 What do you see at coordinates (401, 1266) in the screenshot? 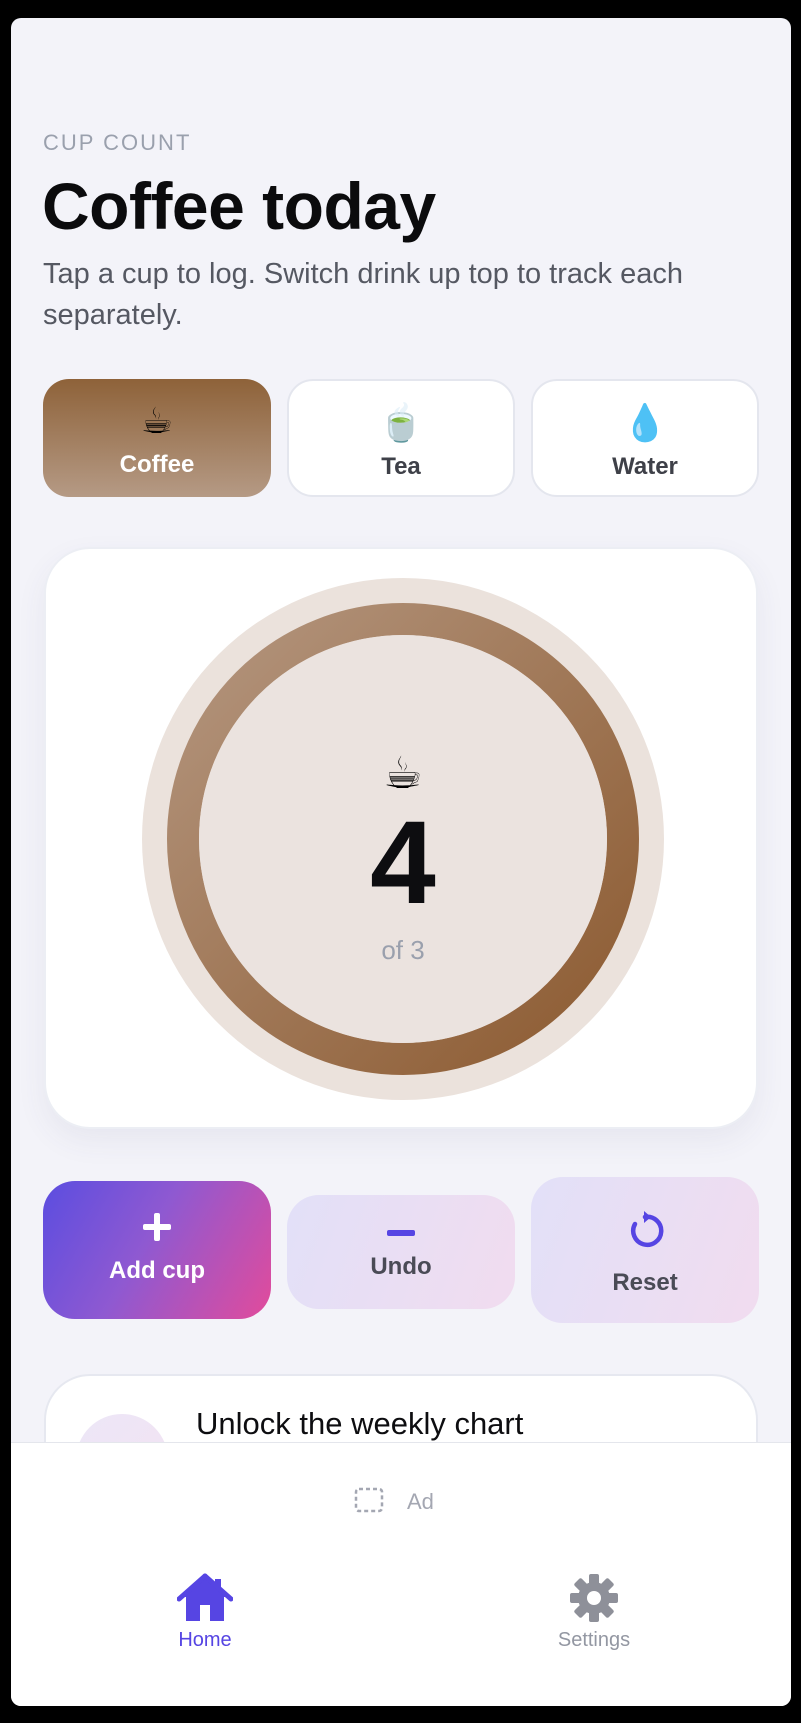
I see `undo-label: Undo` at bounding box center [401, 1266].